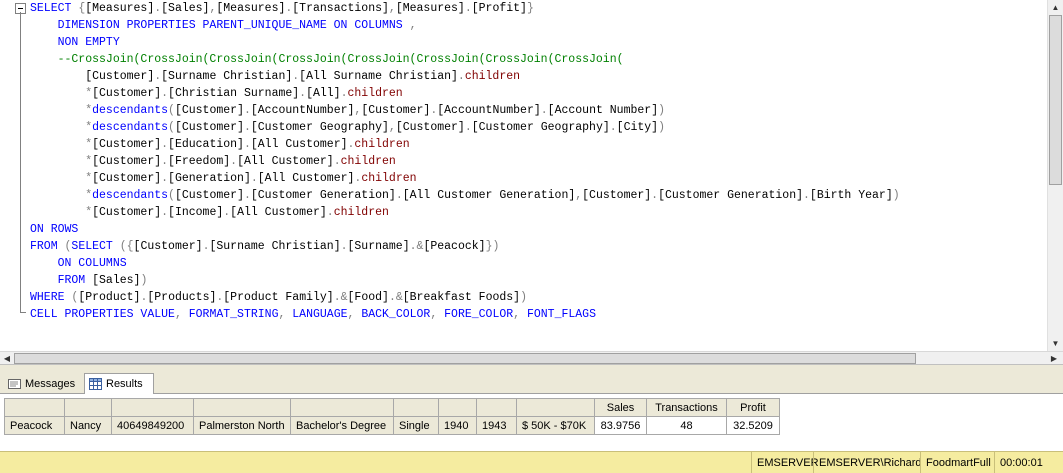  Describe the element at coordinates (119, 383) in the screenshot. I see `tab-results: Results` at that location.